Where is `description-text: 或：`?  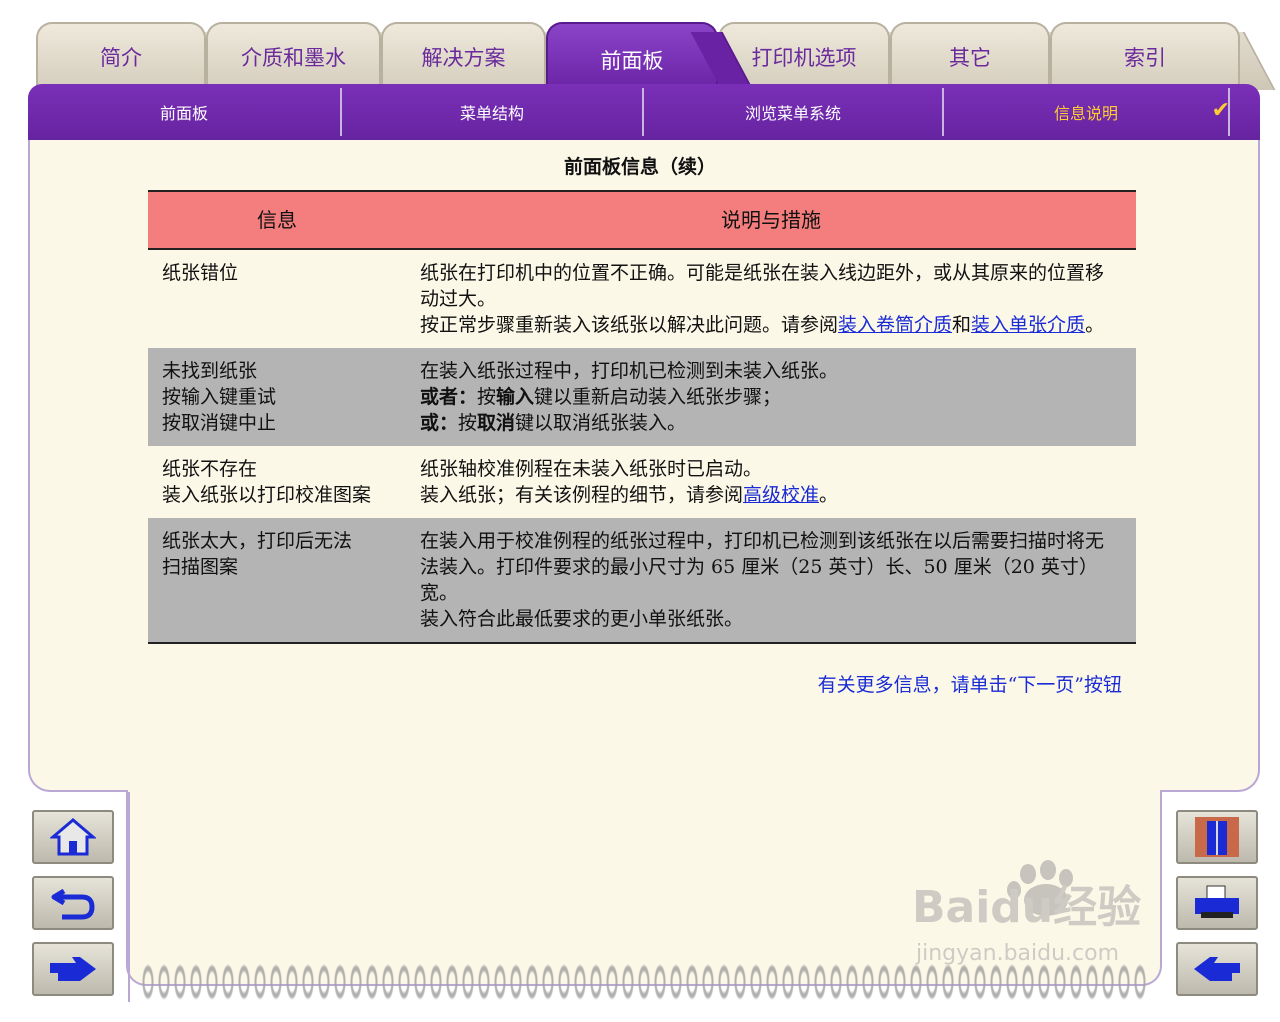 description-text: 或： is located at coordinates (439, 423).